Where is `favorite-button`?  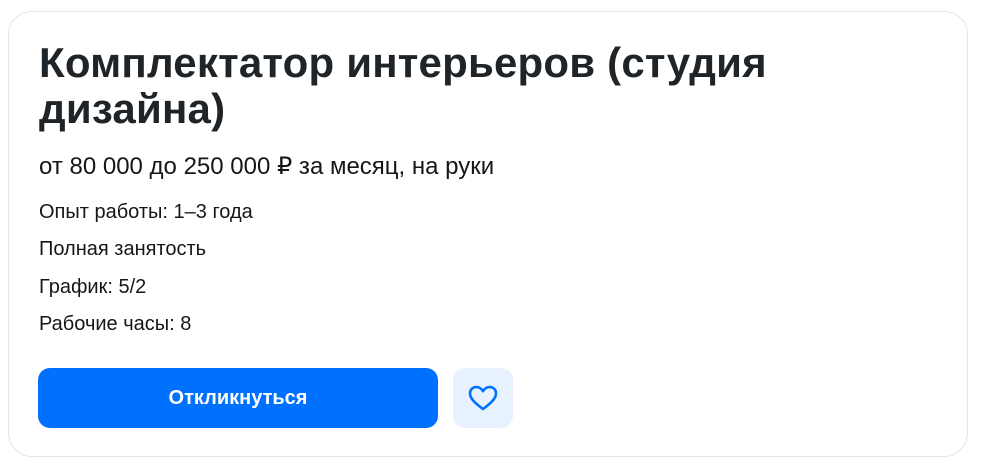
favorite-button is located at coordinates (483, 398).